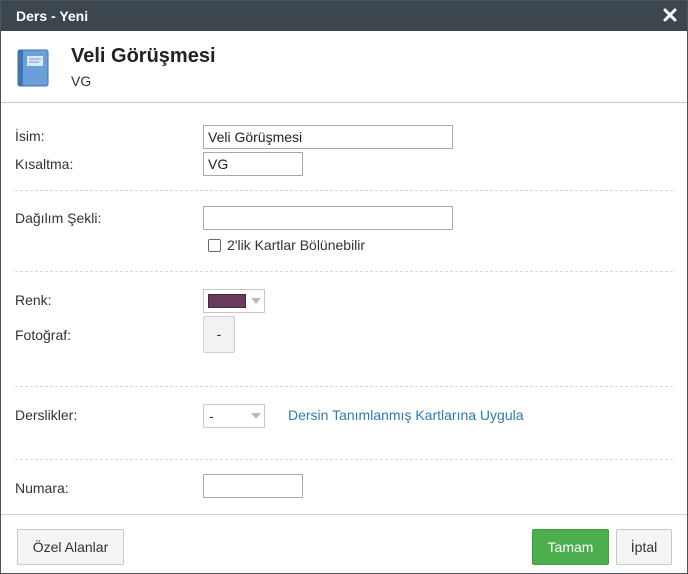  I want to click on close-icon, so click(670, 15).